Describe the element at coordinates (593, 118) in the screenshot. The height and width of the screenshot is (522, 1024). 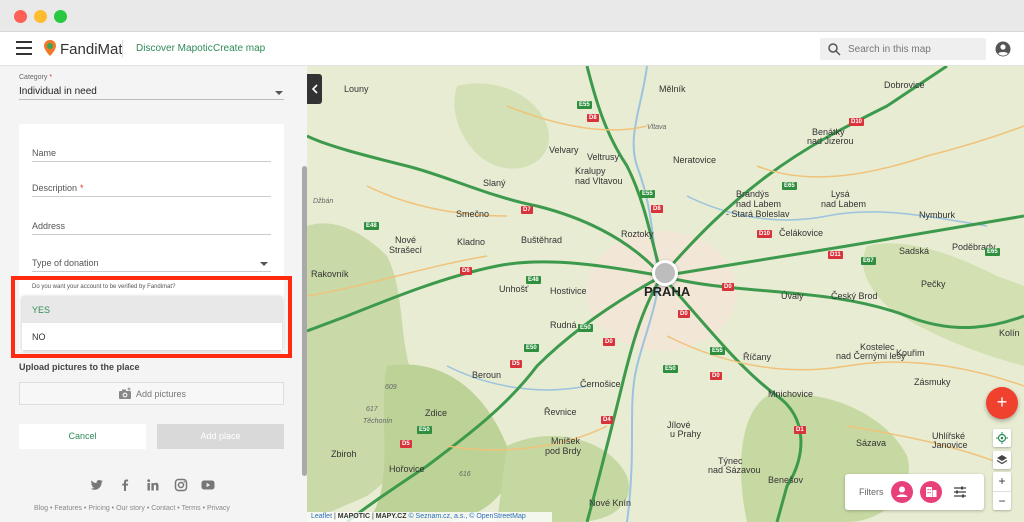
I see `road-shield: D8` at that location.